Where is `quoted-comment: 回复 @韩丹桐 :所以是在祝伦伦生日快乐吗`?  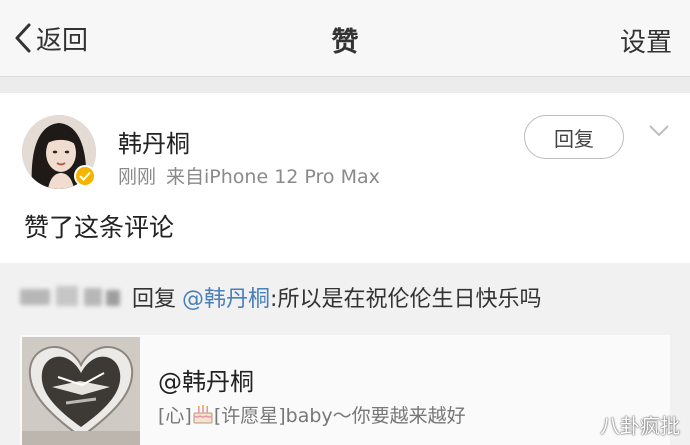
quoted-comment: 回复 @韩丹桐 :所以是在祝伦伦生日快乐吗 is located at coordinates (280, 297).